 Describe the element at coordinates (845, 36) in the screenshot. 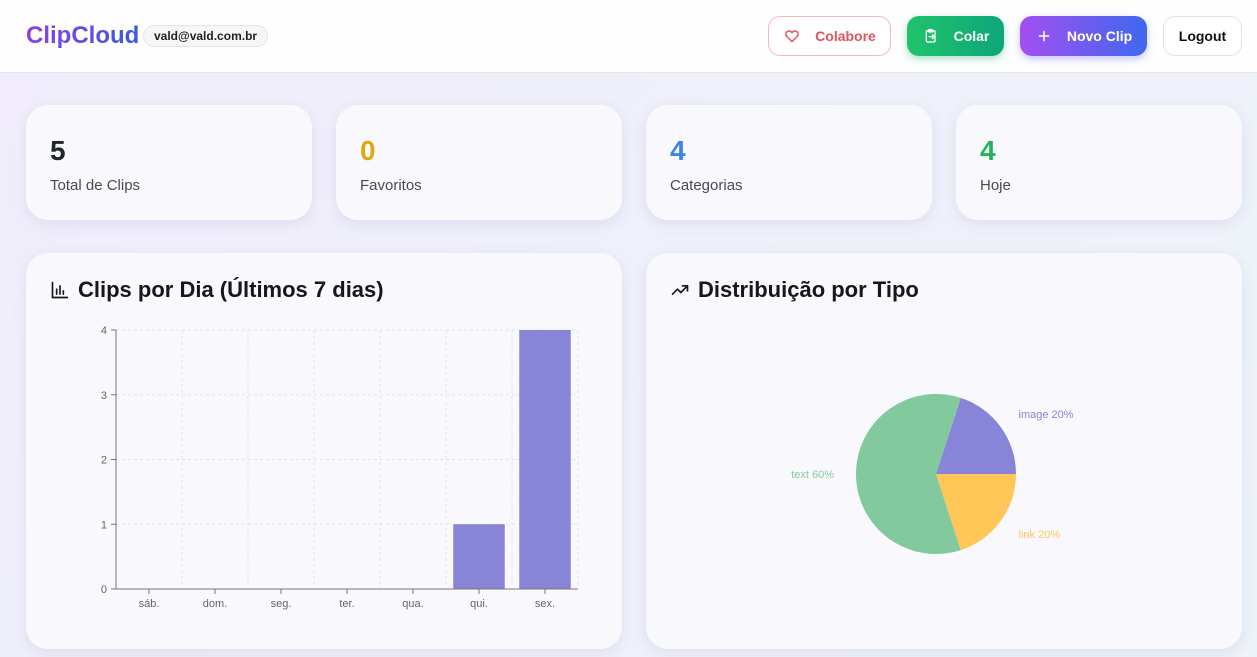

I see `colabore-label: Colabore` at that location.